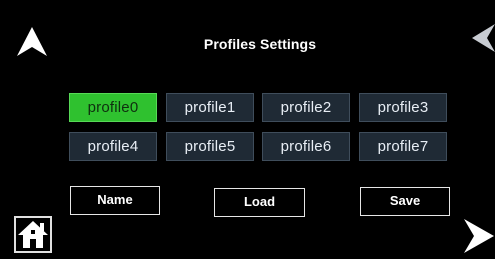 This screenshot has height=259, width=495. What do you see at coordinates (210, 107) in the screenshot?
I see `profile-button-1: profile1` at bounding box center [210, 107].